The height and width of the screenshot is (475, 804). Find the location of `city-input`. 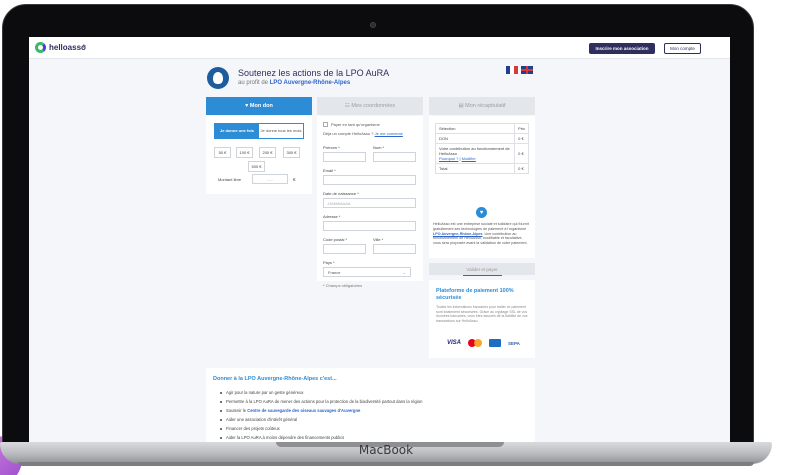

city-input is located at coordinates (394, 249).